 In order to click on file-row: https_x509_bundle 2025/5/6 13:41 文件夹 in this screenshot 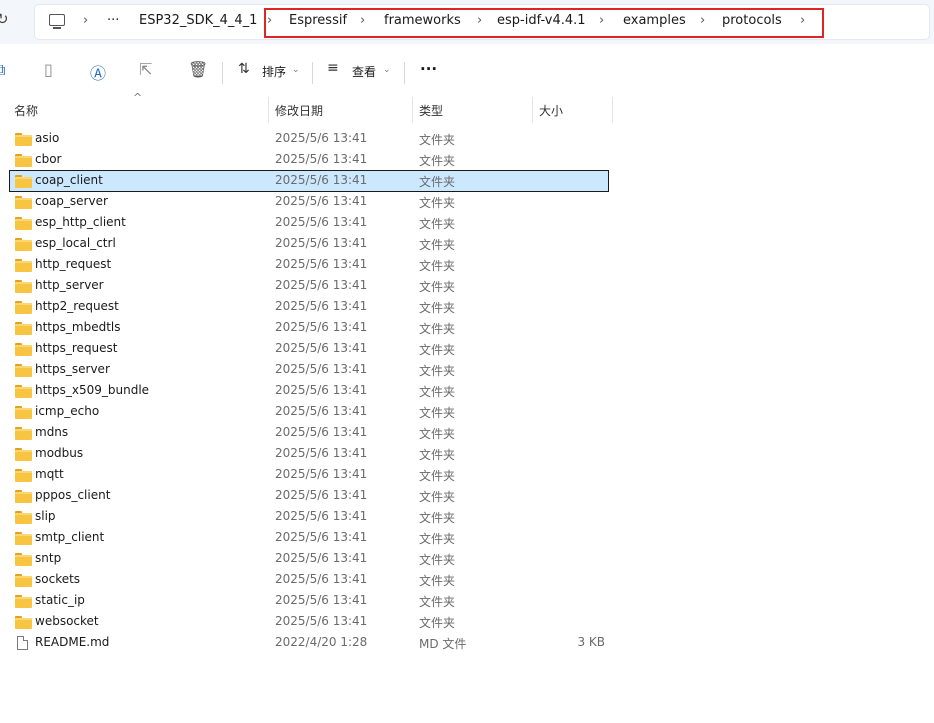, I will do `click(309, 391)`.